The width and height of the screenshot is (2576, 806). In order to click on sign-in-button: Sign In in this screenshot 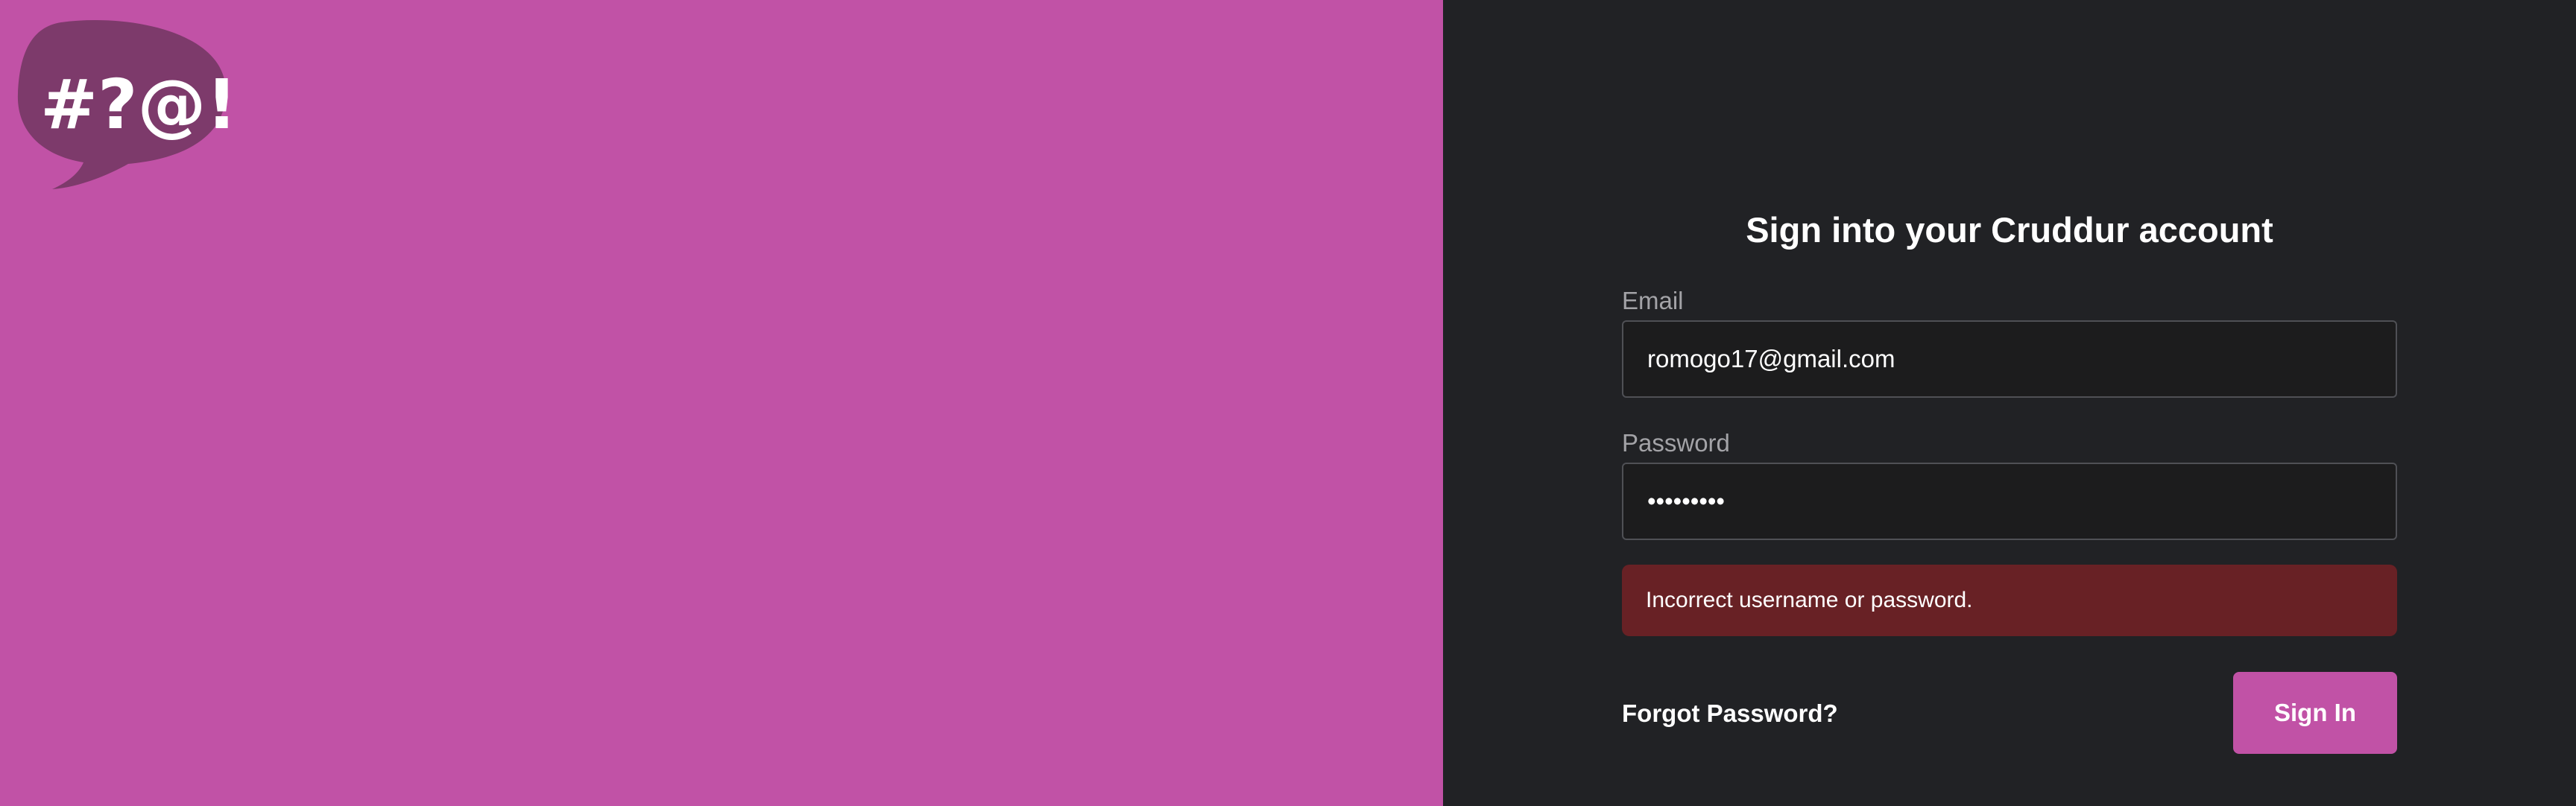, I will do `click(2315, 713)`.